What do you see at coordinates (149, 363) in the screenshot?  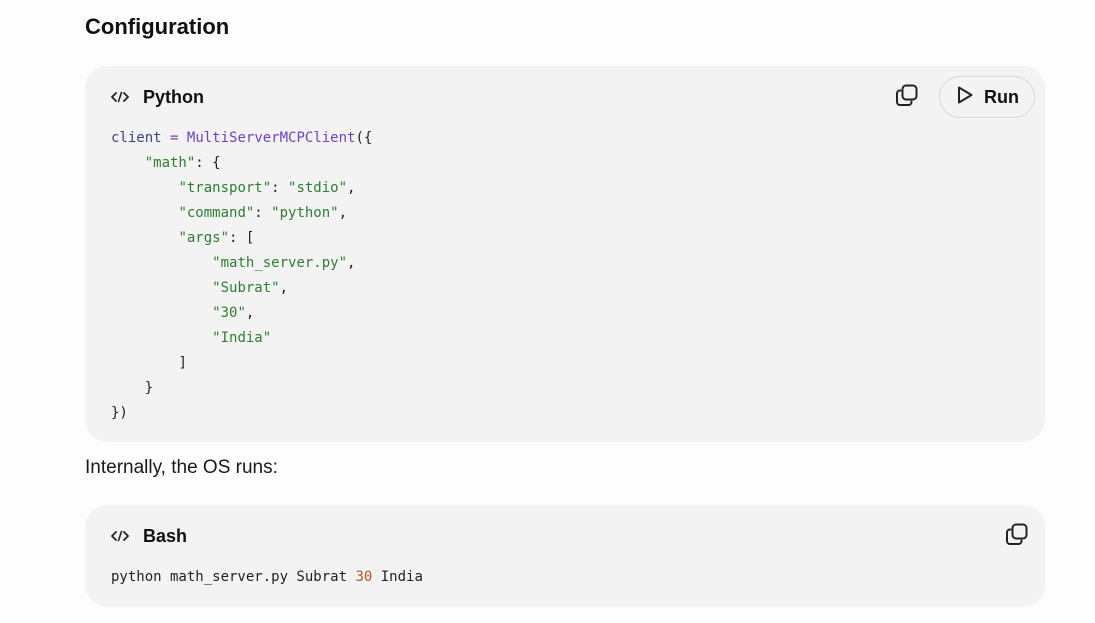 I see `code-line: ]` at bounding box center [149, 363].